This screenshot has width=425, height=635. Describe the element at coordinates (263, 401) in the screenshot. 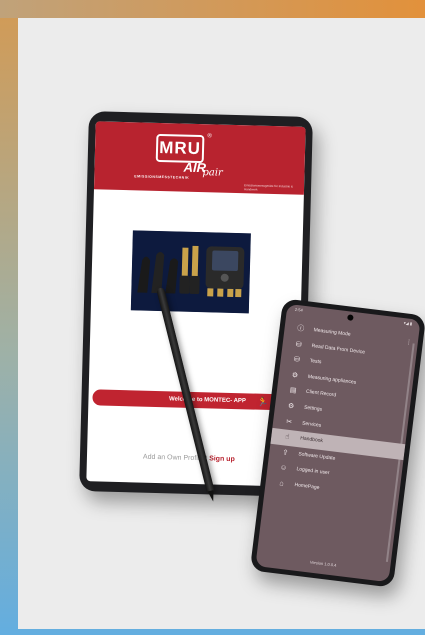

I see `runner-icon: 🏃` at that location.